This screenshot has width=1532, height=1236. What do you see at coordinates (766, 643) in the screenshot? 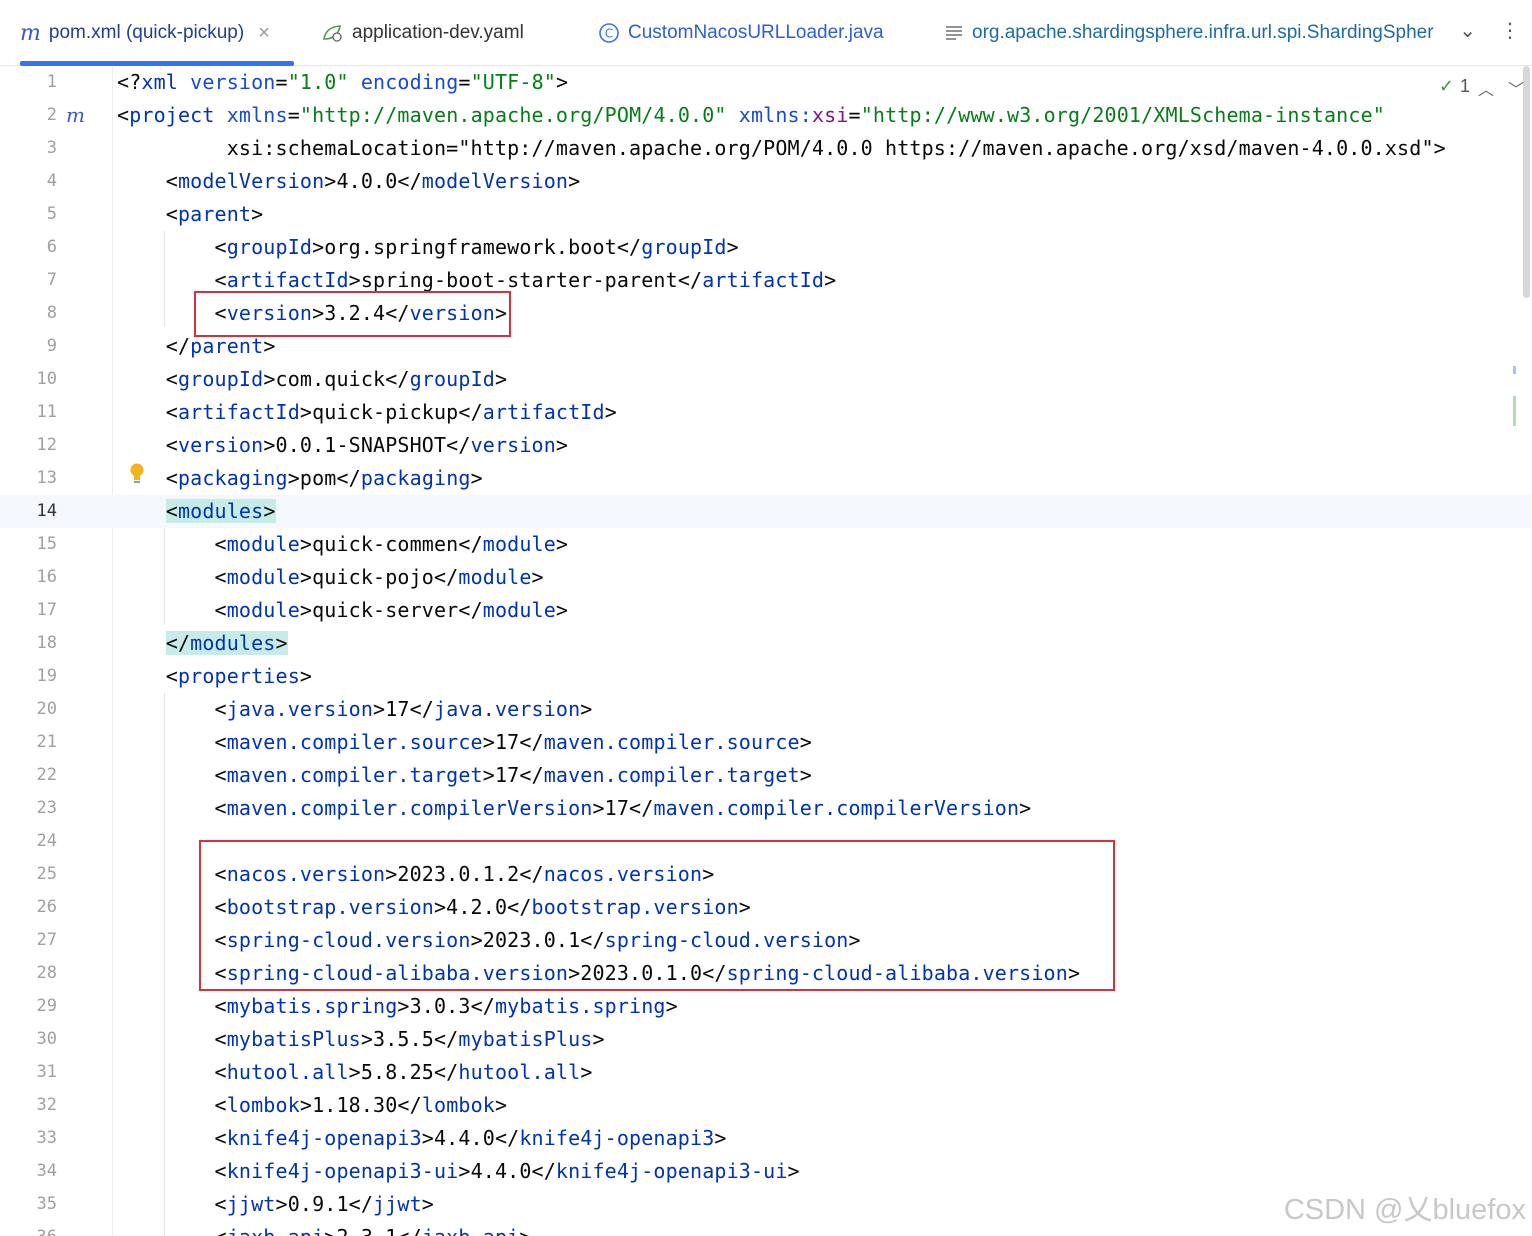
I see `code-line: 18 </modules>` at bounding box center [766, 643].